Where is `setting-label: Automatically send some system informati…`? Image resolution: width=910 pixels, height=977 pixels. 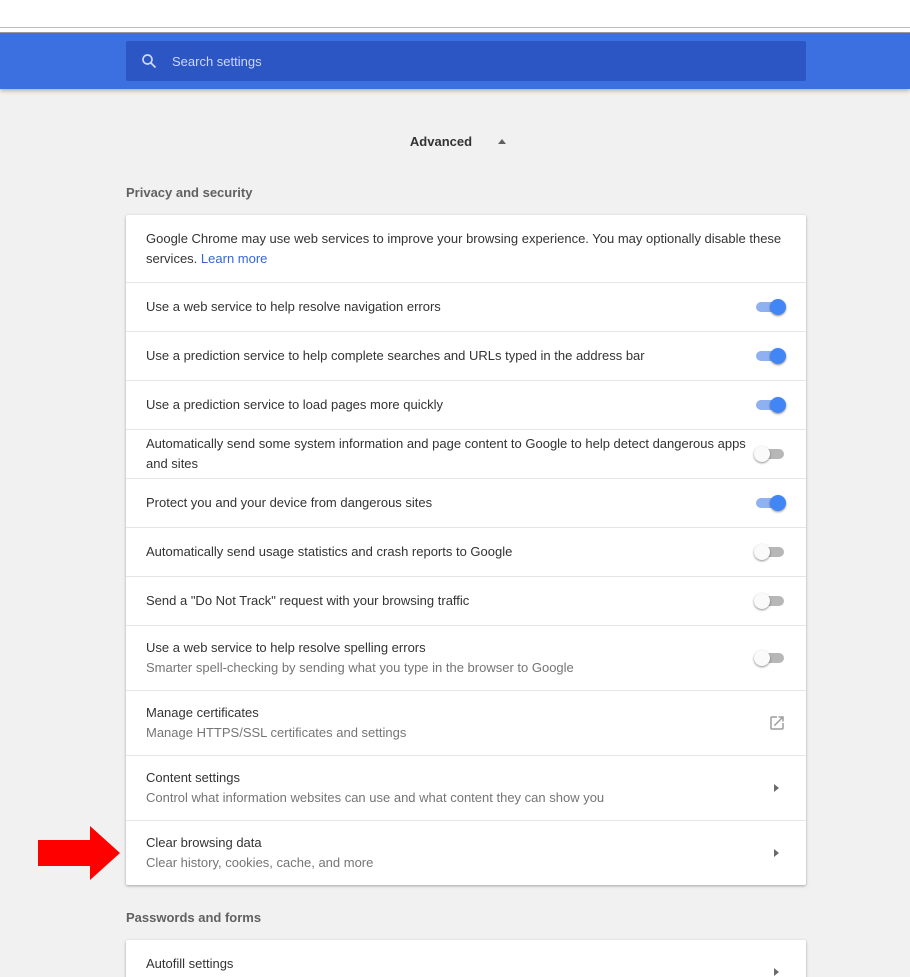 setting-label: Automatically send some system informati… is located at coordinates (446, 453).